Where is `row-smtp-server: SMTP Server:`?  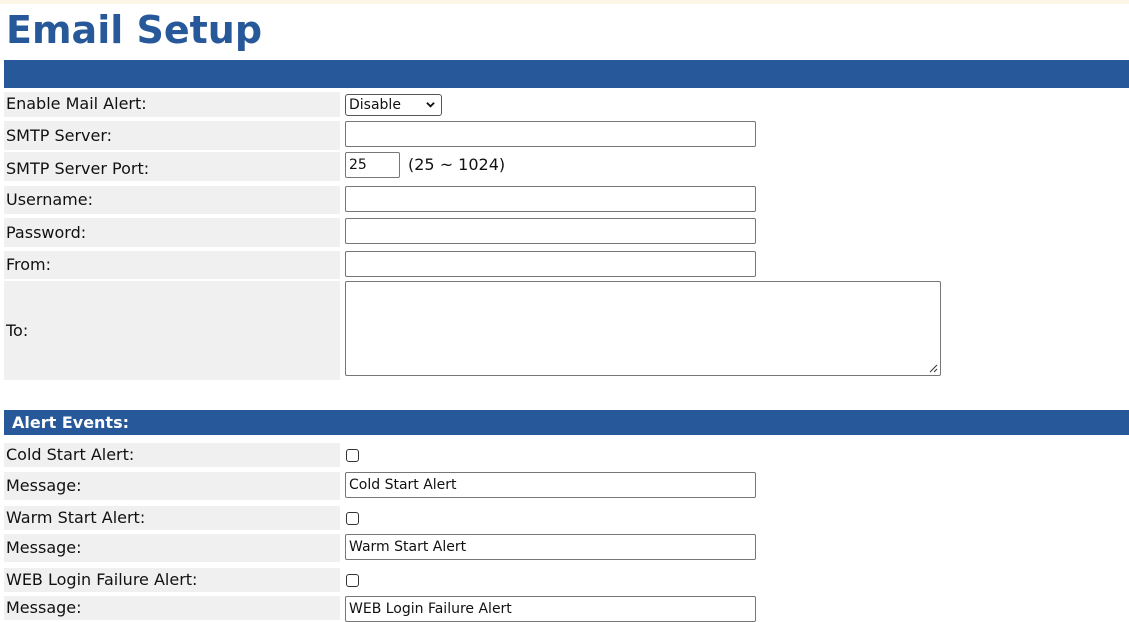
row-smtp-server: SMTP Server: is located at coordinates (566, 135).